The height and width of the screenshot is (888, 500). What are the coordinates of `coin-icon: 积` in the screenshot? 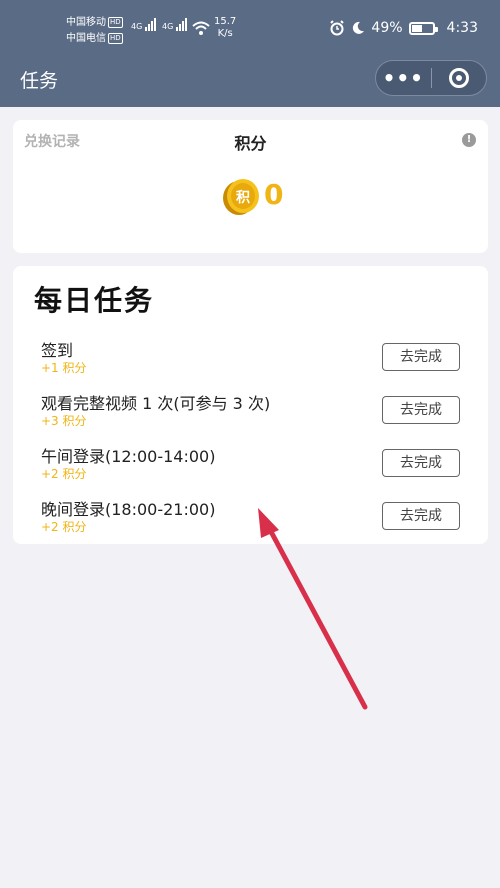 It's located at (241, 197).